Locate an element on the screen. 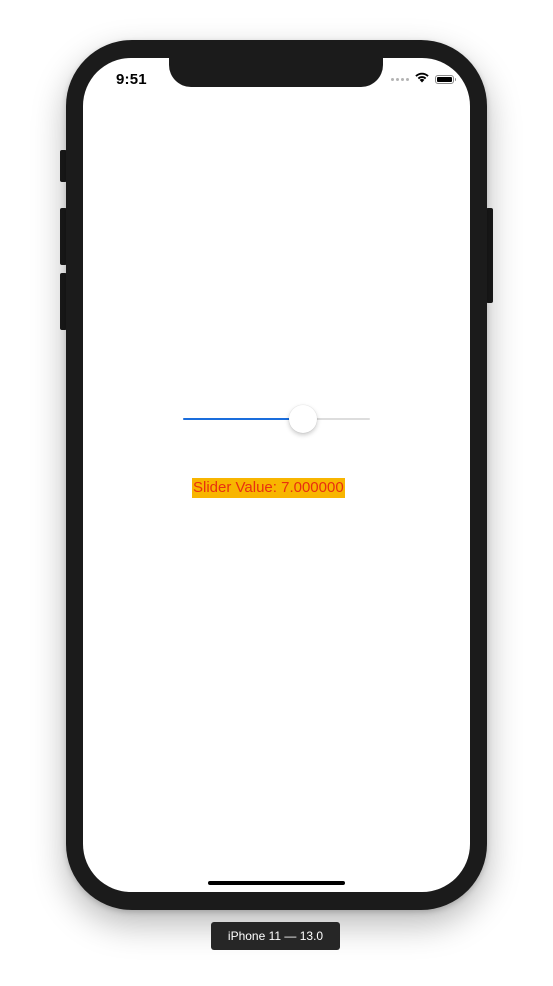 The width and height of the screenshot is (553, 986). value-slider is located at coordinates (276, 419).